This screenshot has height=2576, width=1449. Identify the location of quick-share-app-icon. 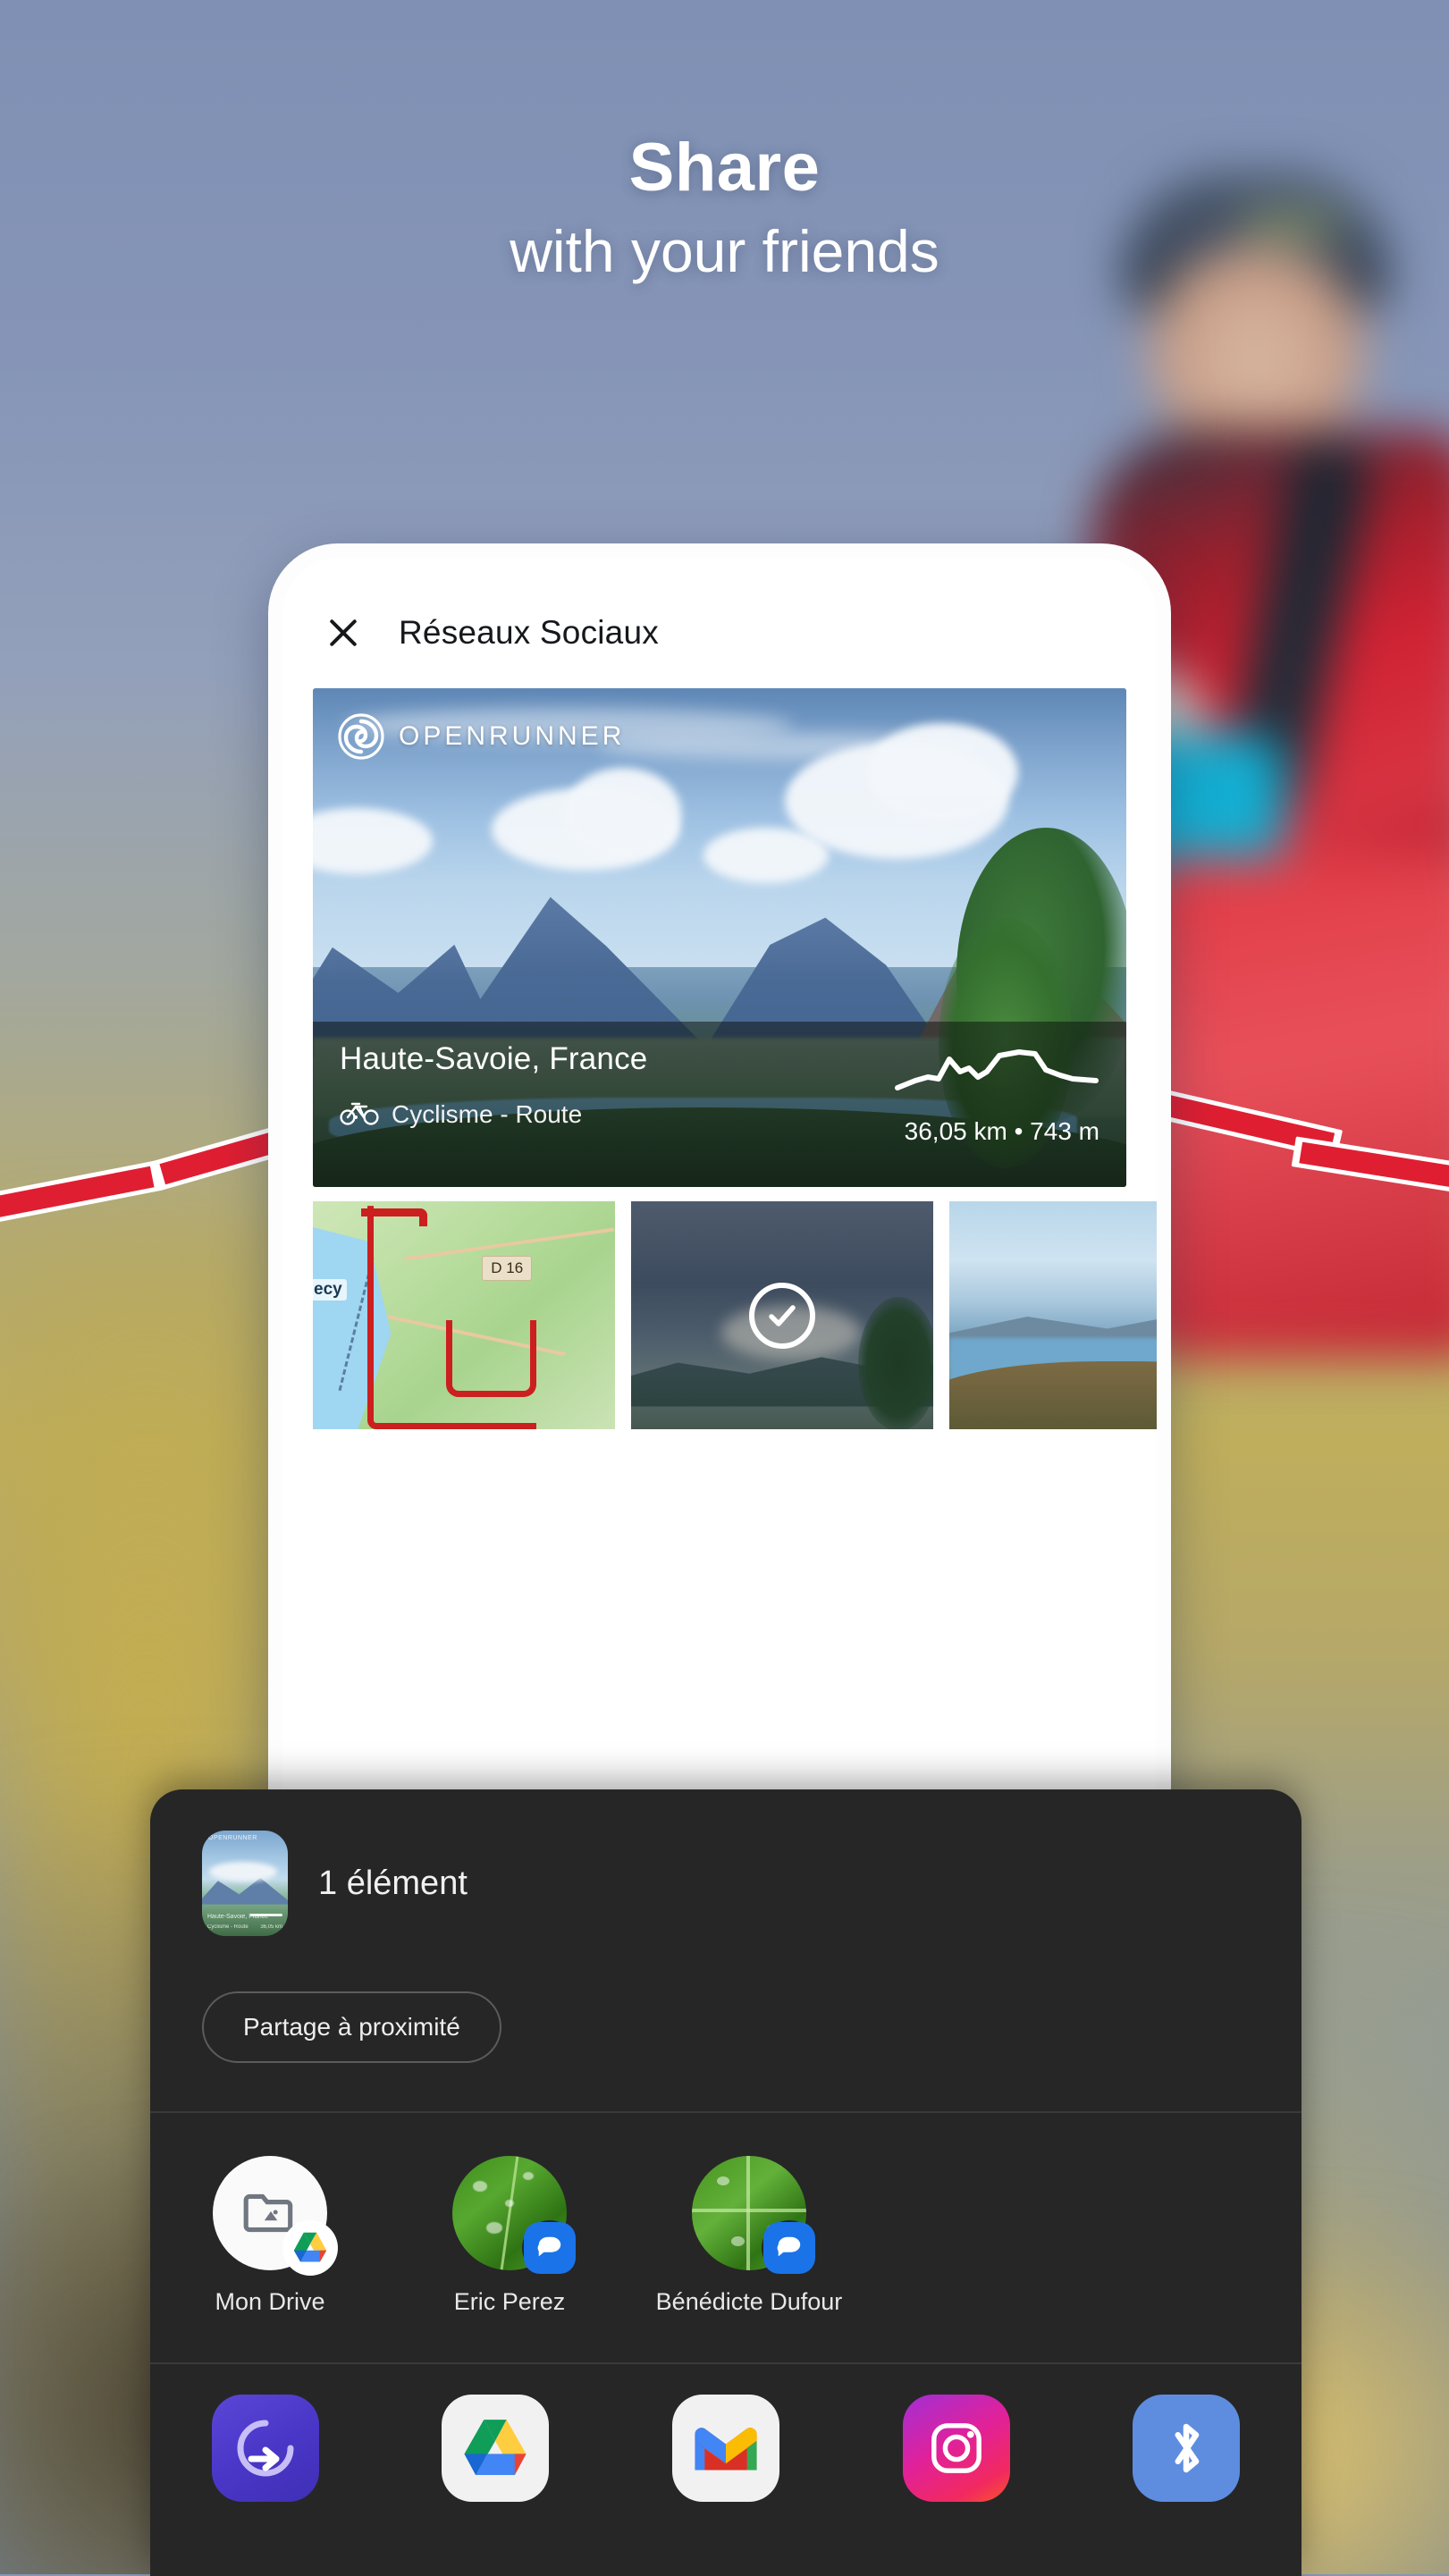
(265, 2449).